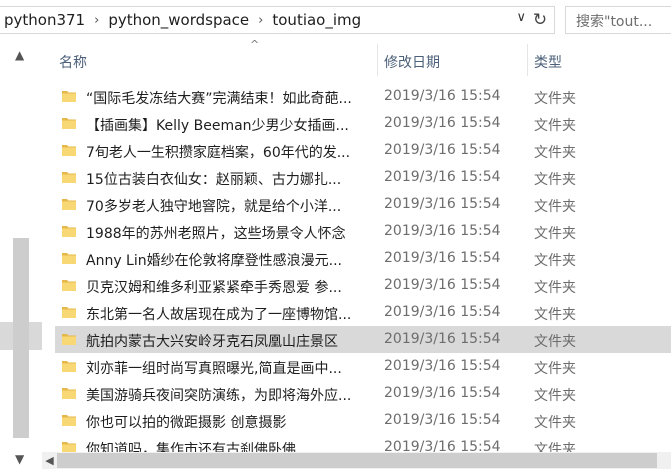 The image size is (671, 475). Describe the element at coordinates (255, 44) in the screenshot. I see `sort-ascending-icon: ^` at that location.